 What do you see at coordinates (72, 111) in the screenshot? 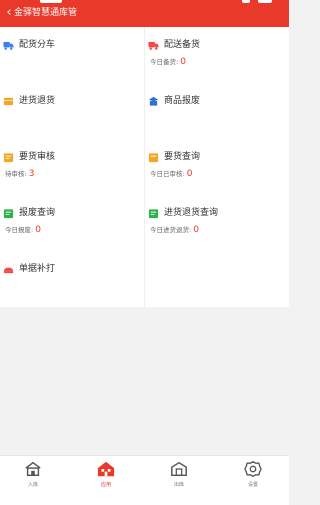
I see `tile-purchase-return: 进货退货` at bounding box center [72, 111].